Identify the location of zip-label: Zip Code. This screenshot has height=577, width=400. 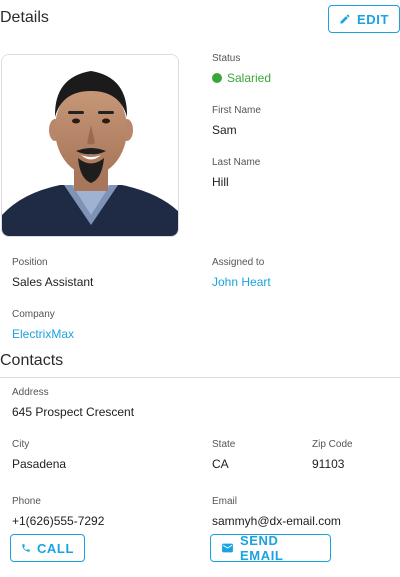
(332, 444).